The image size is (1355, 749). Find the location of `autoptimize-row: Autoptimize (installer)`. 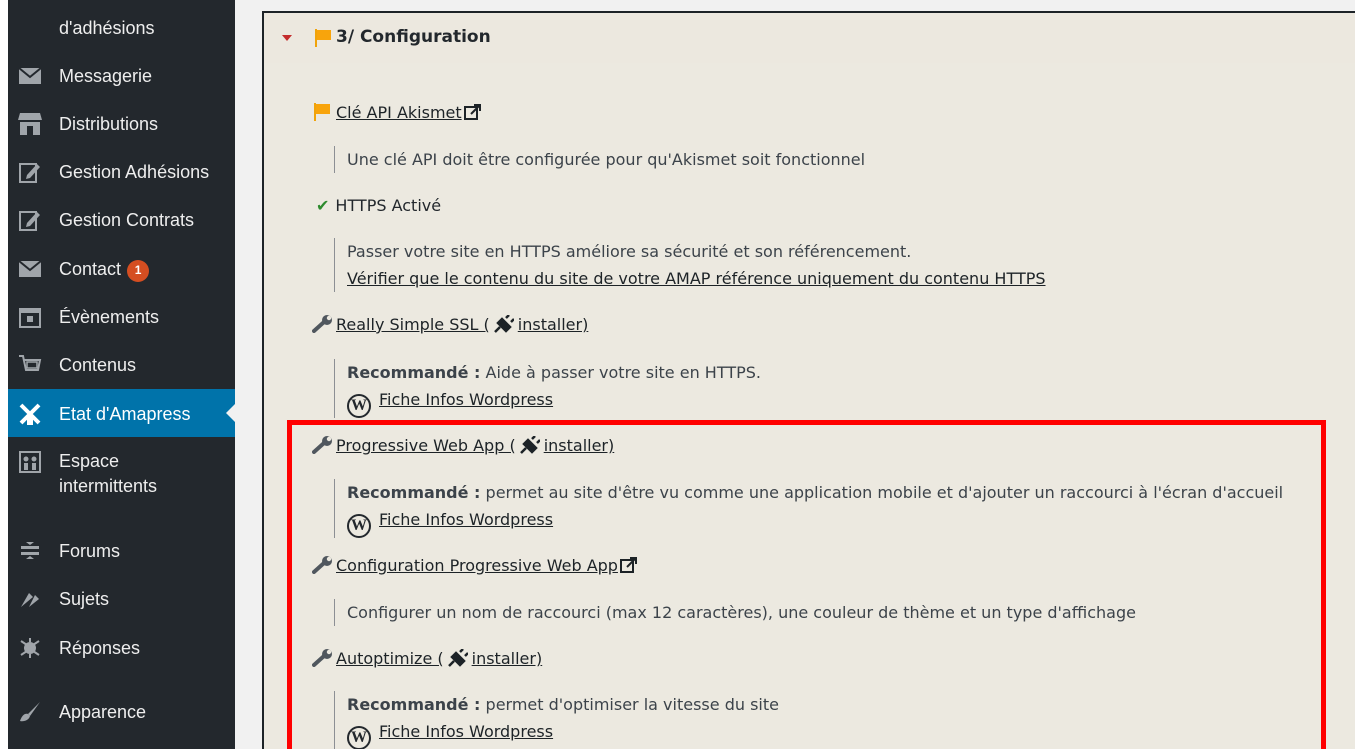

autoptimize-row: Autoptimize (installer) is located at coordinates (427, 659).